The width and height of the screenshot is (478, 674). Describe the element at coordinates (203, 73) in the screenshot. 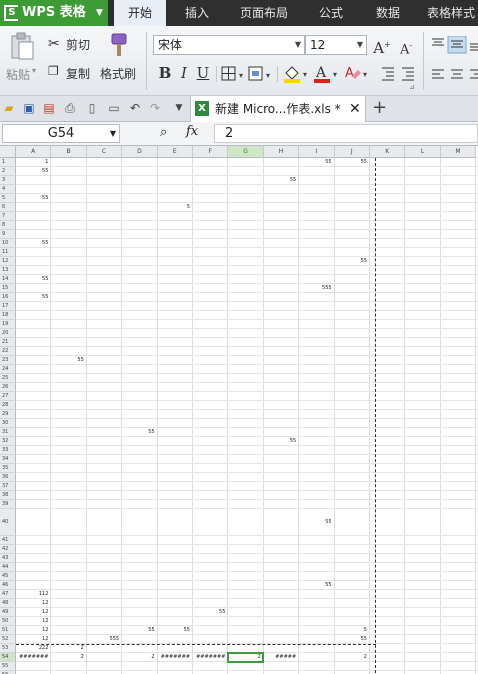

I see `underline-button: U` at that location.